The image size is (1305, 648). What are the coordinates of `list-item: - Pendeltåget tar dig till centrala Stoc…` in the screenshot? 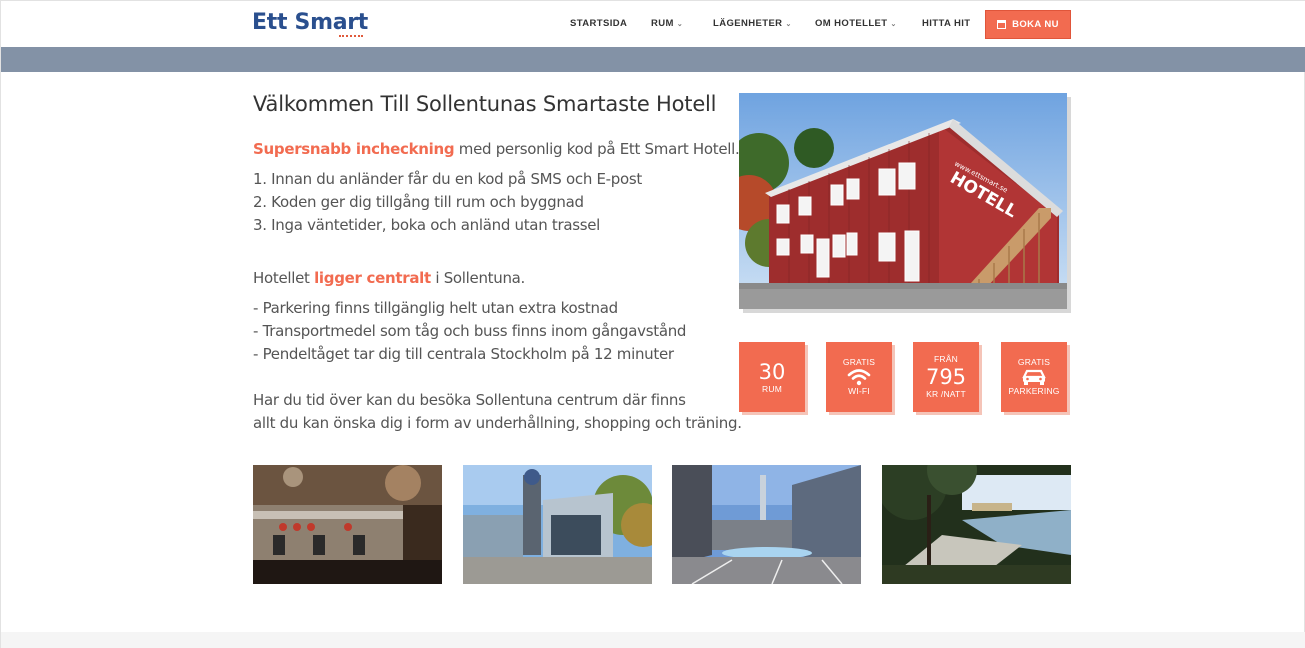 It's located at (463, 354).